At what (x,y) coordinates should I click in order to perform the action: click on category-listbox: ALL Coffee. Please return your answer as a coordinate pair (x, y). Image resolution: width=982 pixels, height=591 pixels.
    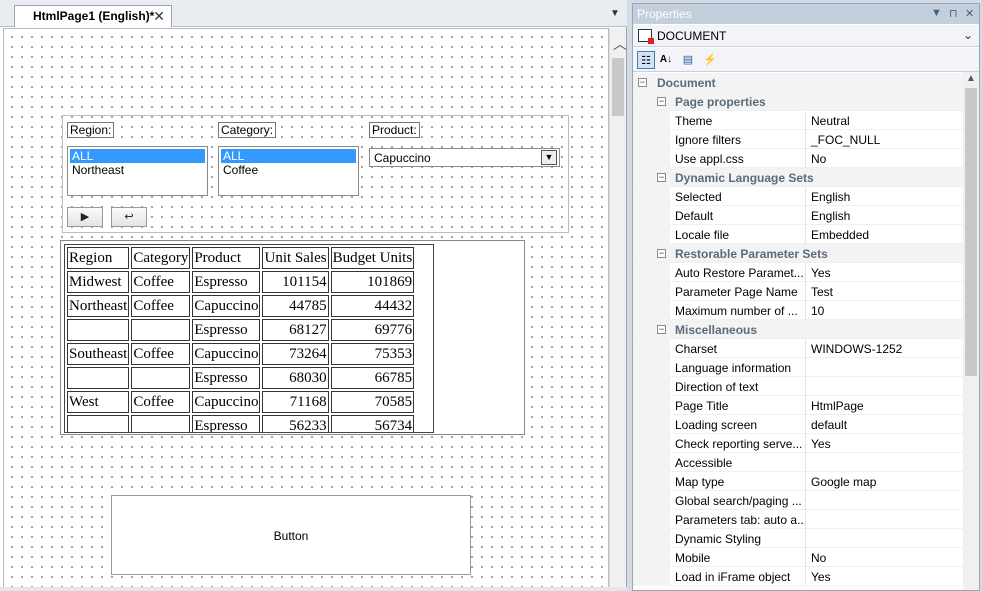
    Looking at the image, I should click on (288, 171).